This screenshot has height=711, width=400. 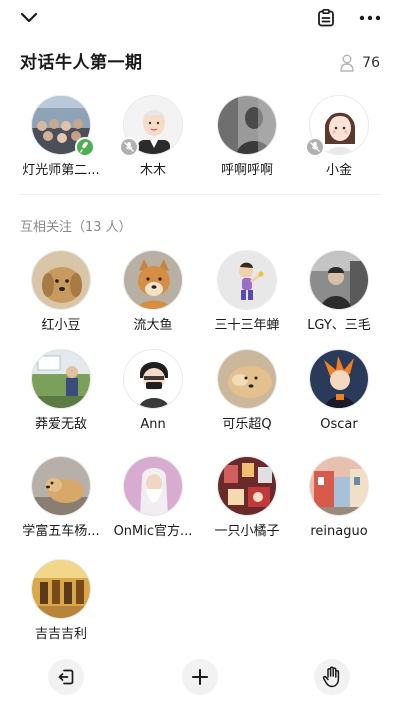 I want to click on chevron-down-icon, so click(x=29, y=17).